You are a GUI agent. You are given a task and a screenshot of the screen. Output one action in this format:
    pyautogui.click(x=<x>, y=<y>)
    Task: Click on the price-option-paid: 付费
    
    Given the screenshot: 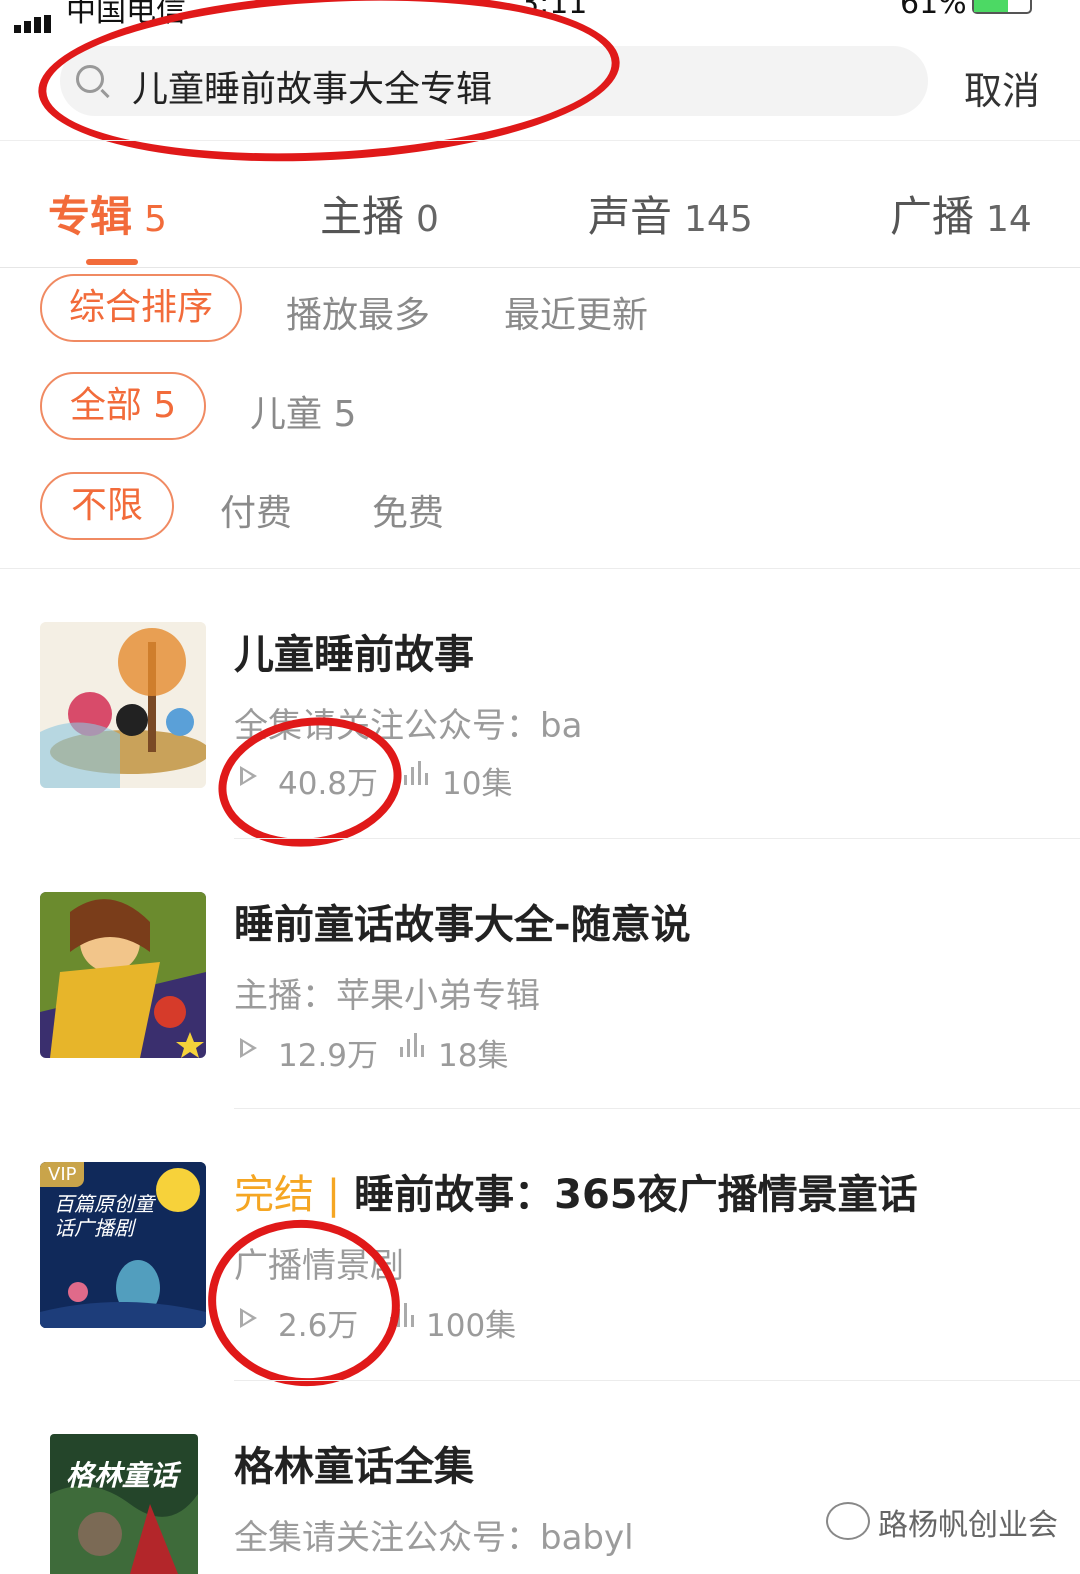 What is the action you would take?
    pyautogui.click(x=256, y=510)
    